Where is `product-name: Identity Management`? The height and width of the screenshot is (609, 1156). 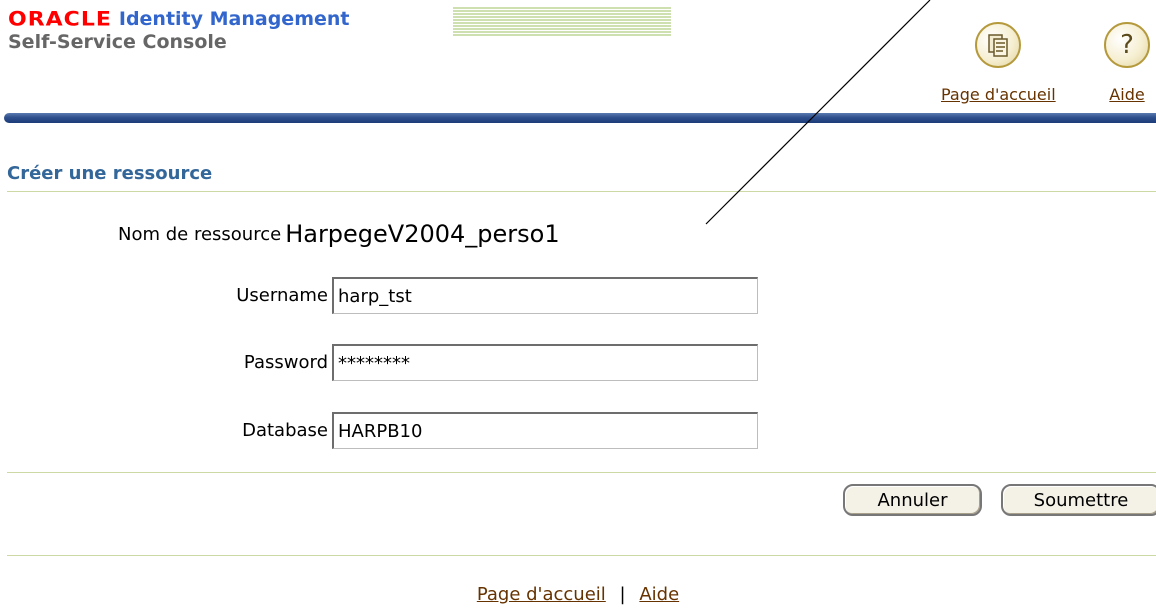
product-name: Identity Management is located at coordinates (234, 19).